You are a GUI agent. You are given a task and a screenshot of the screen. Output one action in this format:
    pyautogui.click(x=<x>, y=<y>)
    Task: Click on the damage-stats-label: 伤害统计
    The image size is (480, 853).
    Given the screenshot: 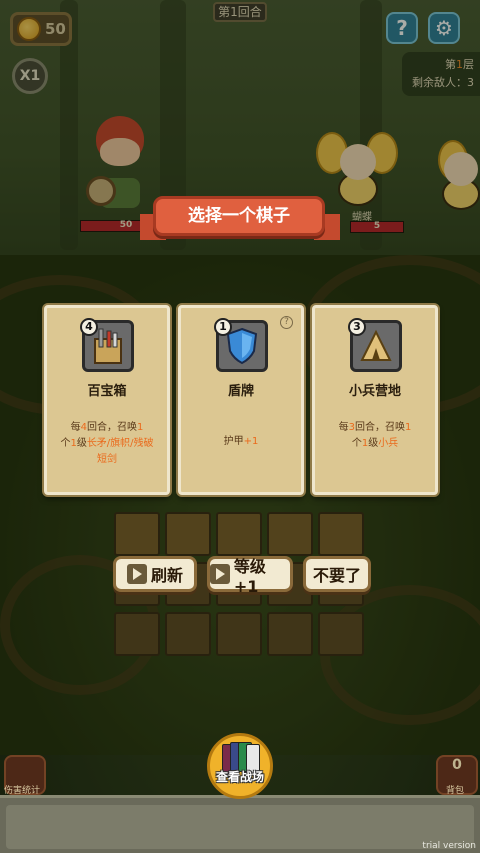 What is the action you would take?
    pyautogui.click(x=22, y=791)
    